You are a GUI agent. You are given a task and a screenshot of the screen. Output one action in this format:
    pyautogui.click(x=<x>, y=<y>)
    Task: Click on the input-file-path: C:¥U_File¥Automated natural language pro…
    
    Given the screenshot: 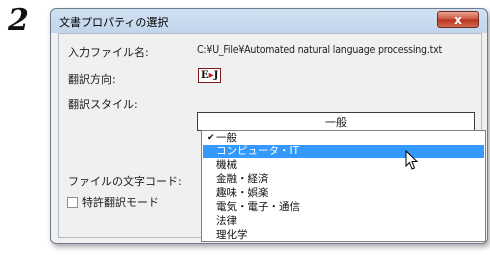 What is the action you would take?
    pyautogui.click(x=320, y=50)
    